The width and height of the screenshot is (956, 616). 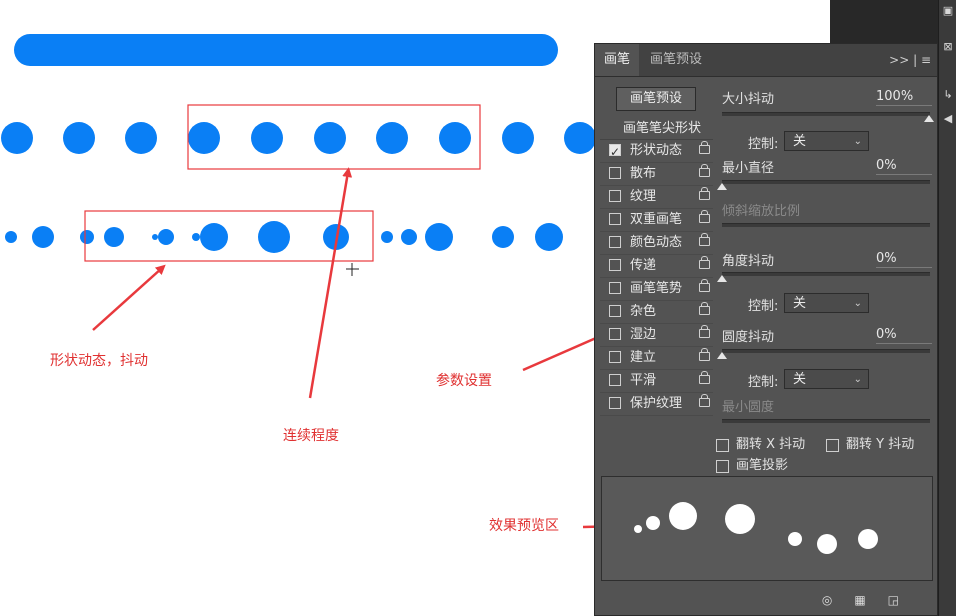 I want to click on brush-setting-item: 杂色, so click(x=656, y=312).